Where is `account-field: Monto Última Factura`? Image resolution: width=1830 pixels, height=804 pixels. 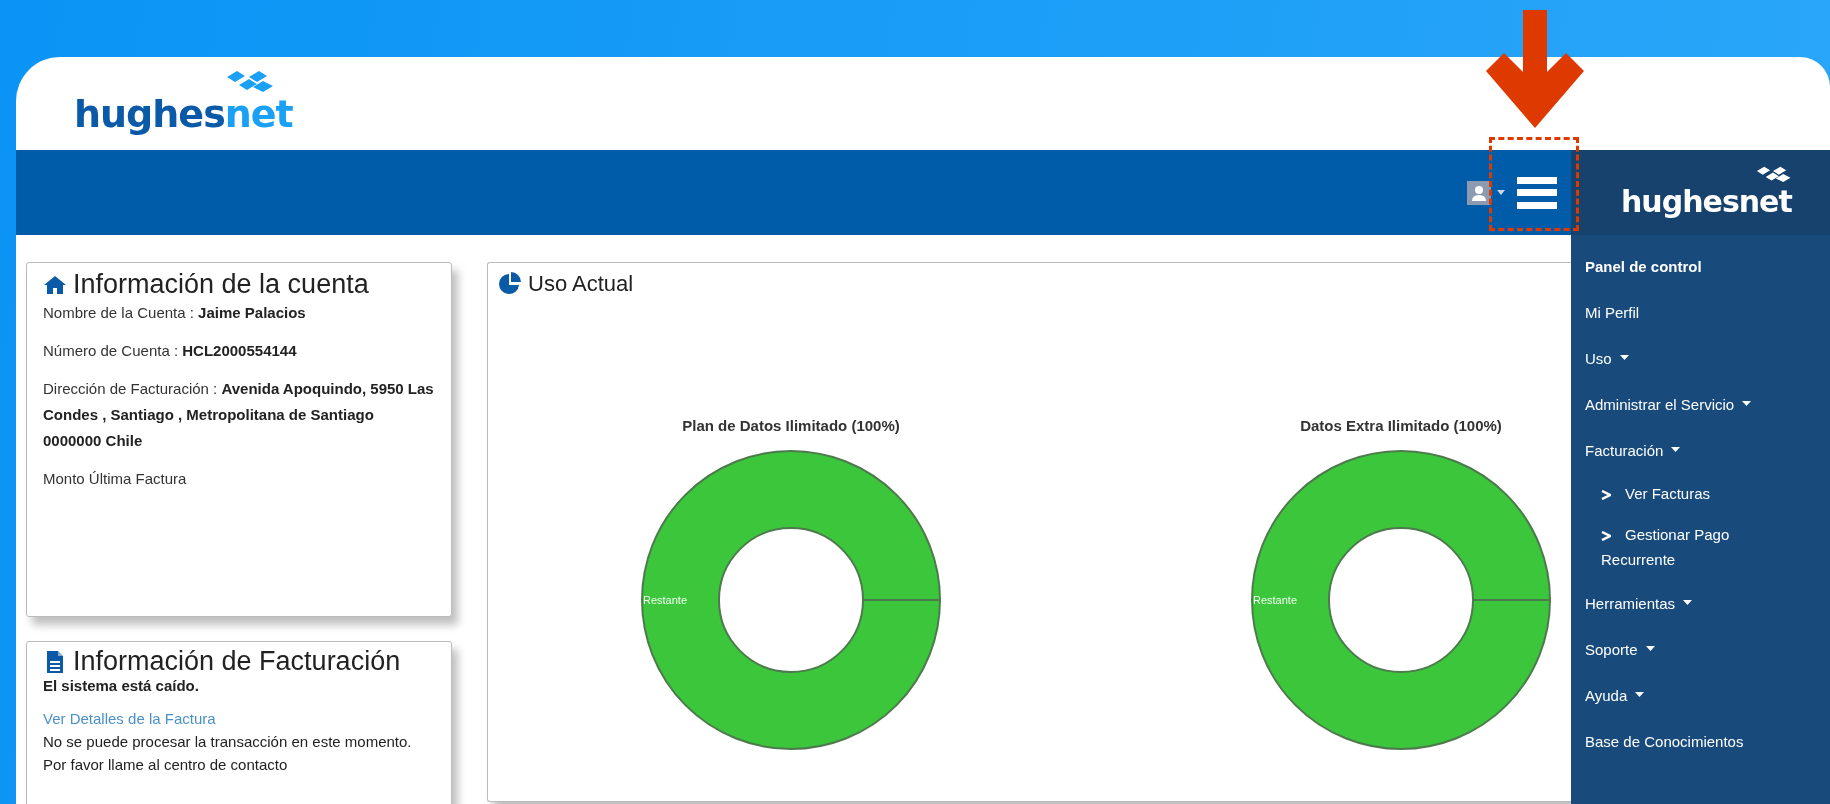
account-field: Monto Última Factura is located at coordinates (239, 479).